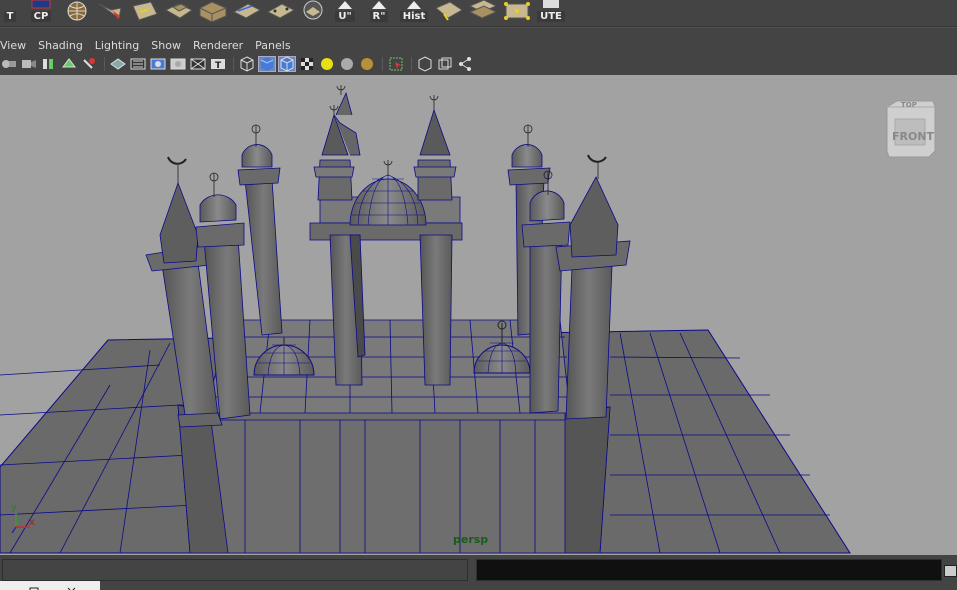 This screenshot has width=957, height=590. What do you see at coordinates (345, 5) in the screenshot?
I see `uv-up-icon` at bounding box center [345, 5].